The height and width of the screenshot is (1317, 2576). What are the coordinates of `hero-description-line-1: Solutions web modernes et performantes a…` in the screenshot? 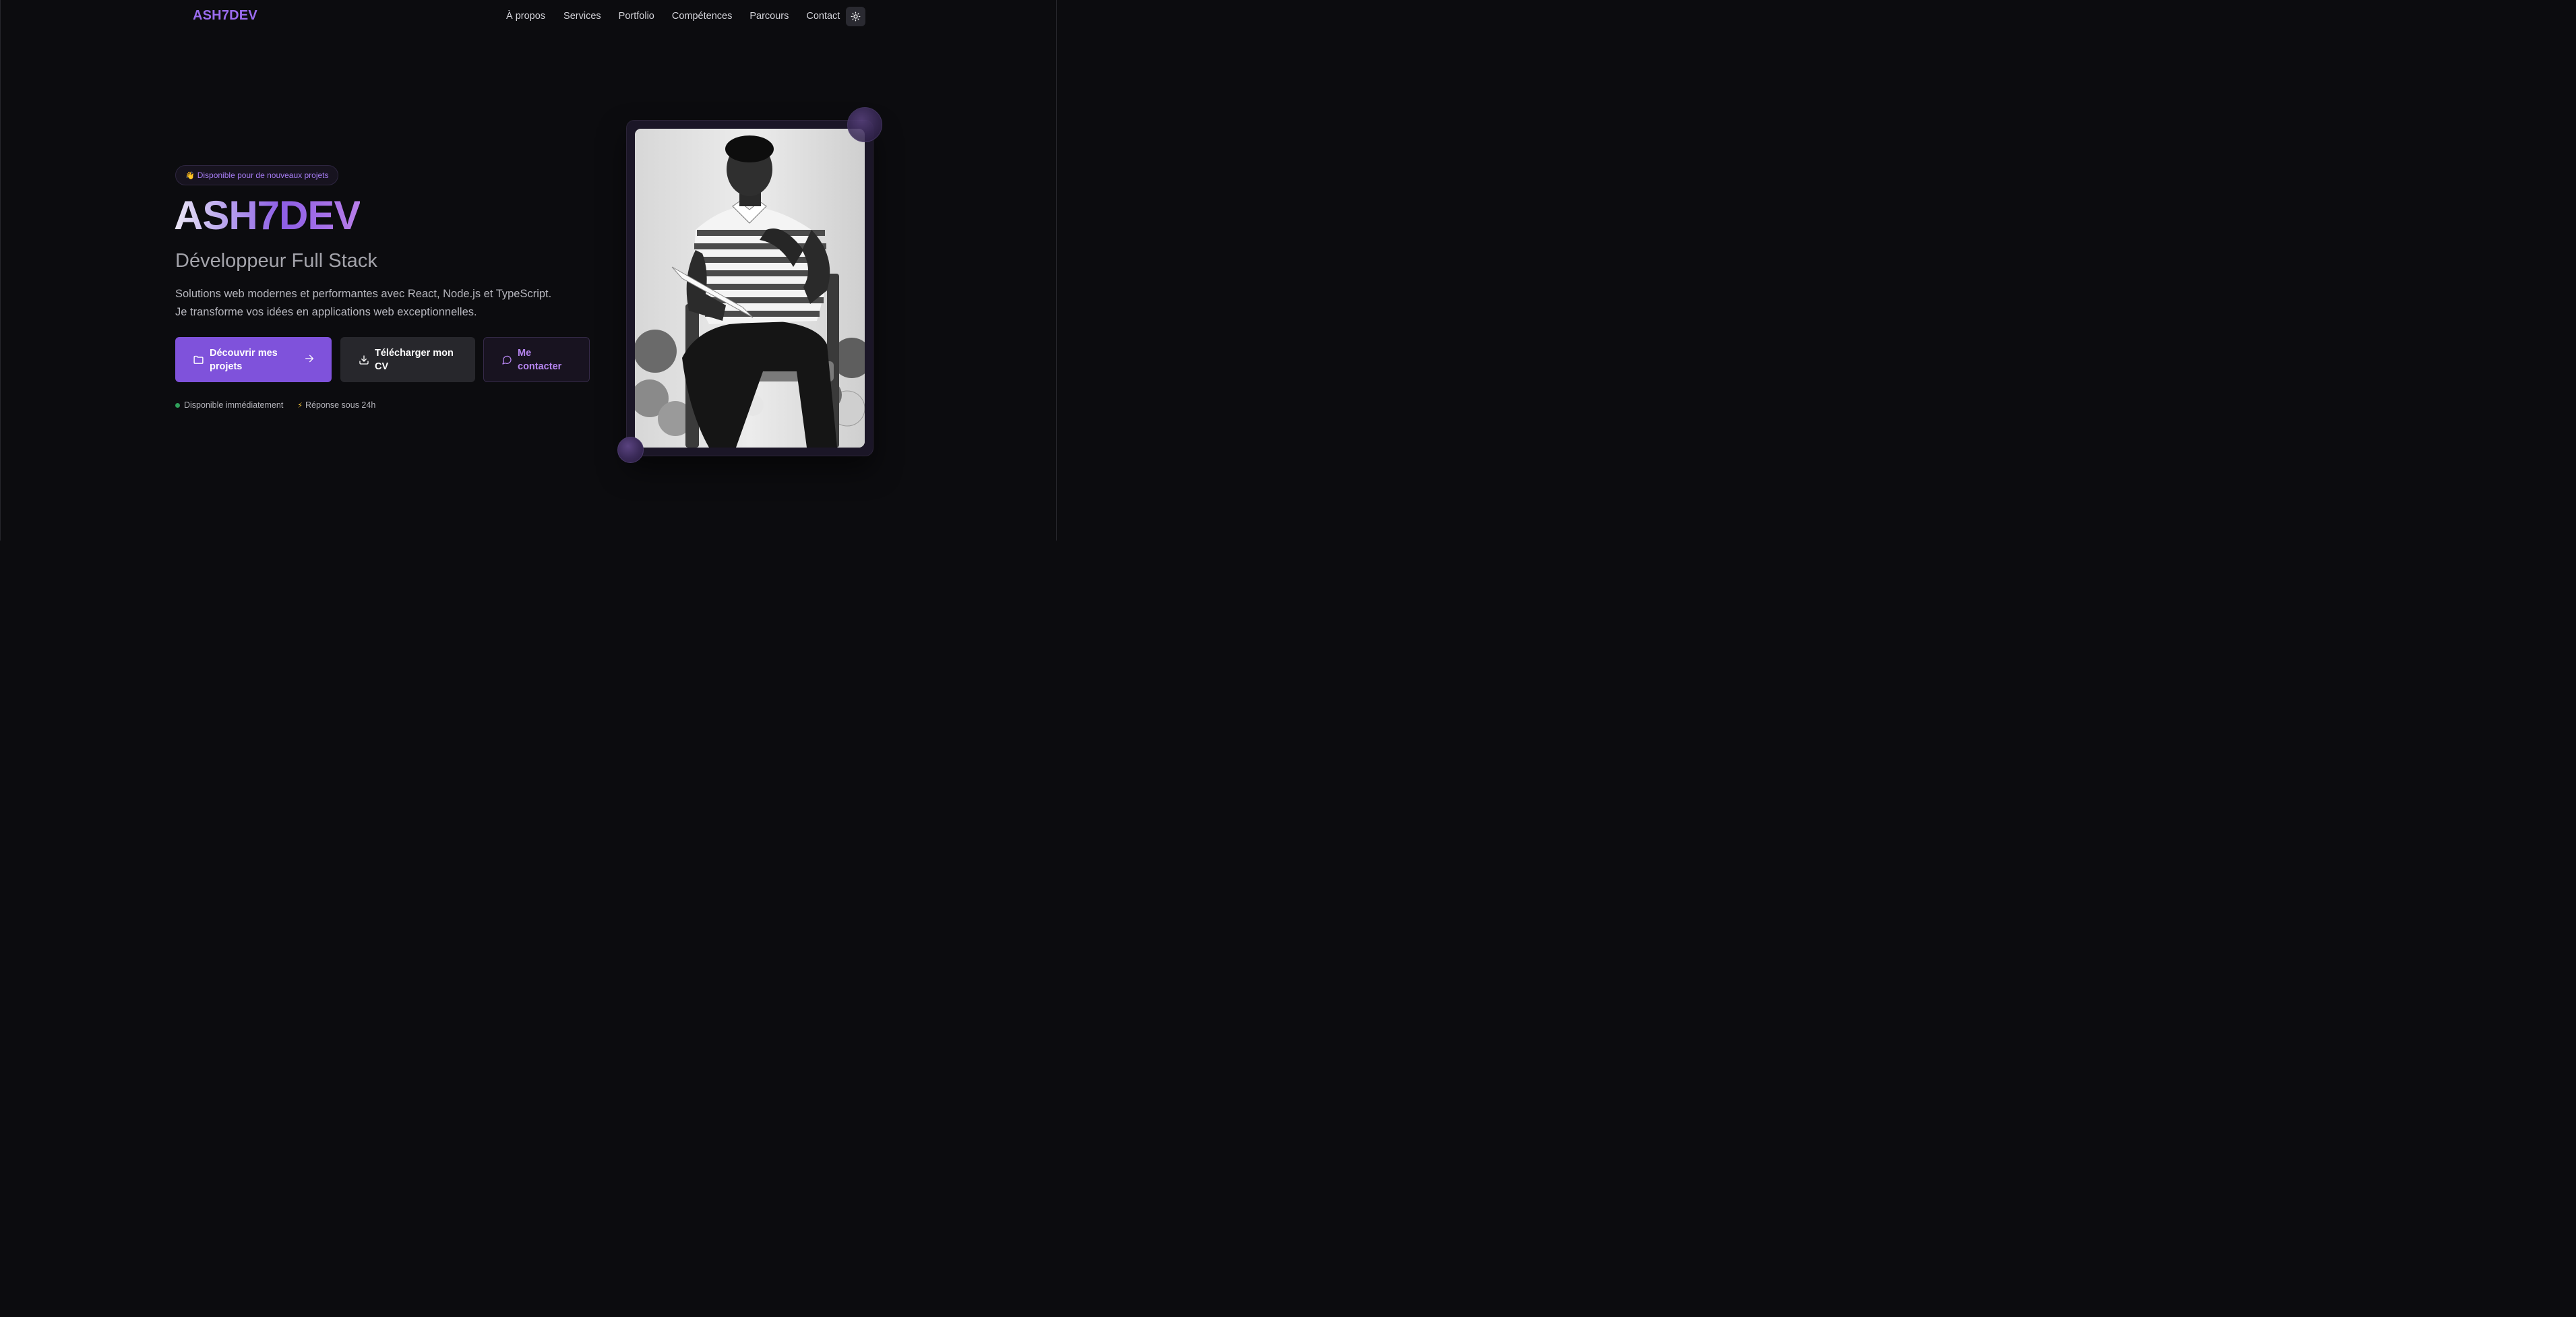 It's located at (363, 294).